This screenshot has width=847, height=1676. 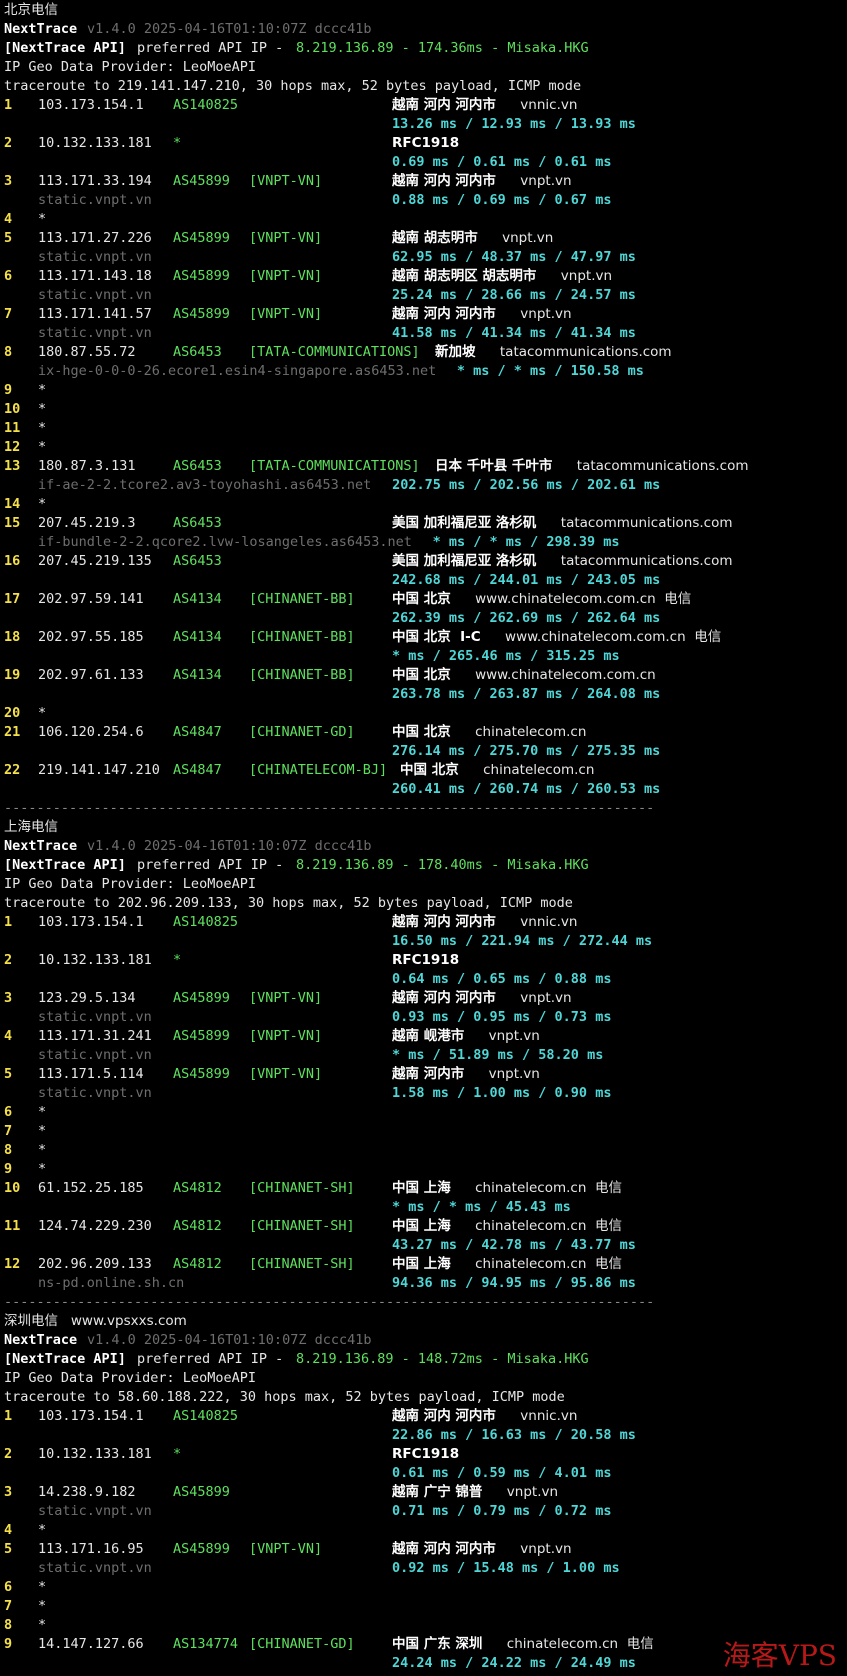 What do you see at coordinates (436, 637) in the screenshot?
I see `hop-geo: 中国 北京 I-C` at bounding box center [436, 637].